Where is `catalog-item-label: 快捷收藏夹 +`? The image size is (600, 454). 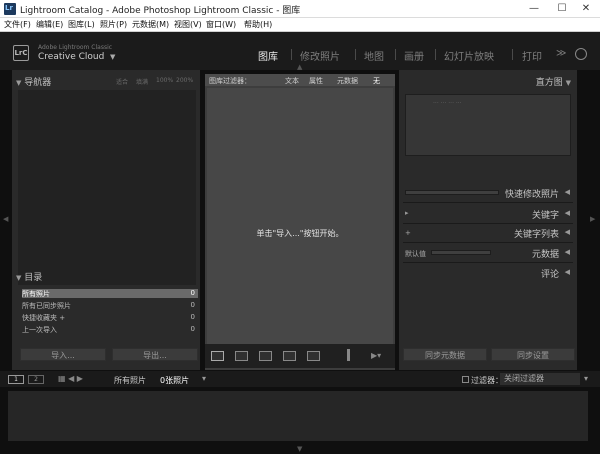
catalog-item-label: 快捷收藏夹 + is located at coordinates (44, 318).